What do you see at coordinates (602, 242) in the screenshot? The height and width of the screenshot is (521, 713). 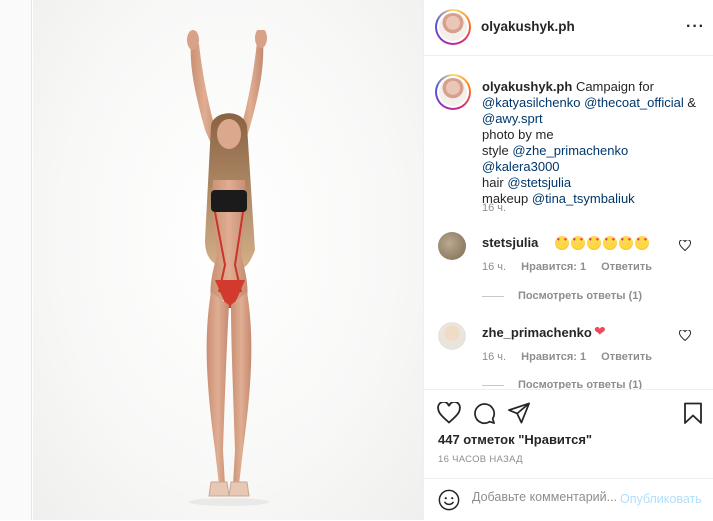 I see `comment-emojis` at bounding box center [602, 242].